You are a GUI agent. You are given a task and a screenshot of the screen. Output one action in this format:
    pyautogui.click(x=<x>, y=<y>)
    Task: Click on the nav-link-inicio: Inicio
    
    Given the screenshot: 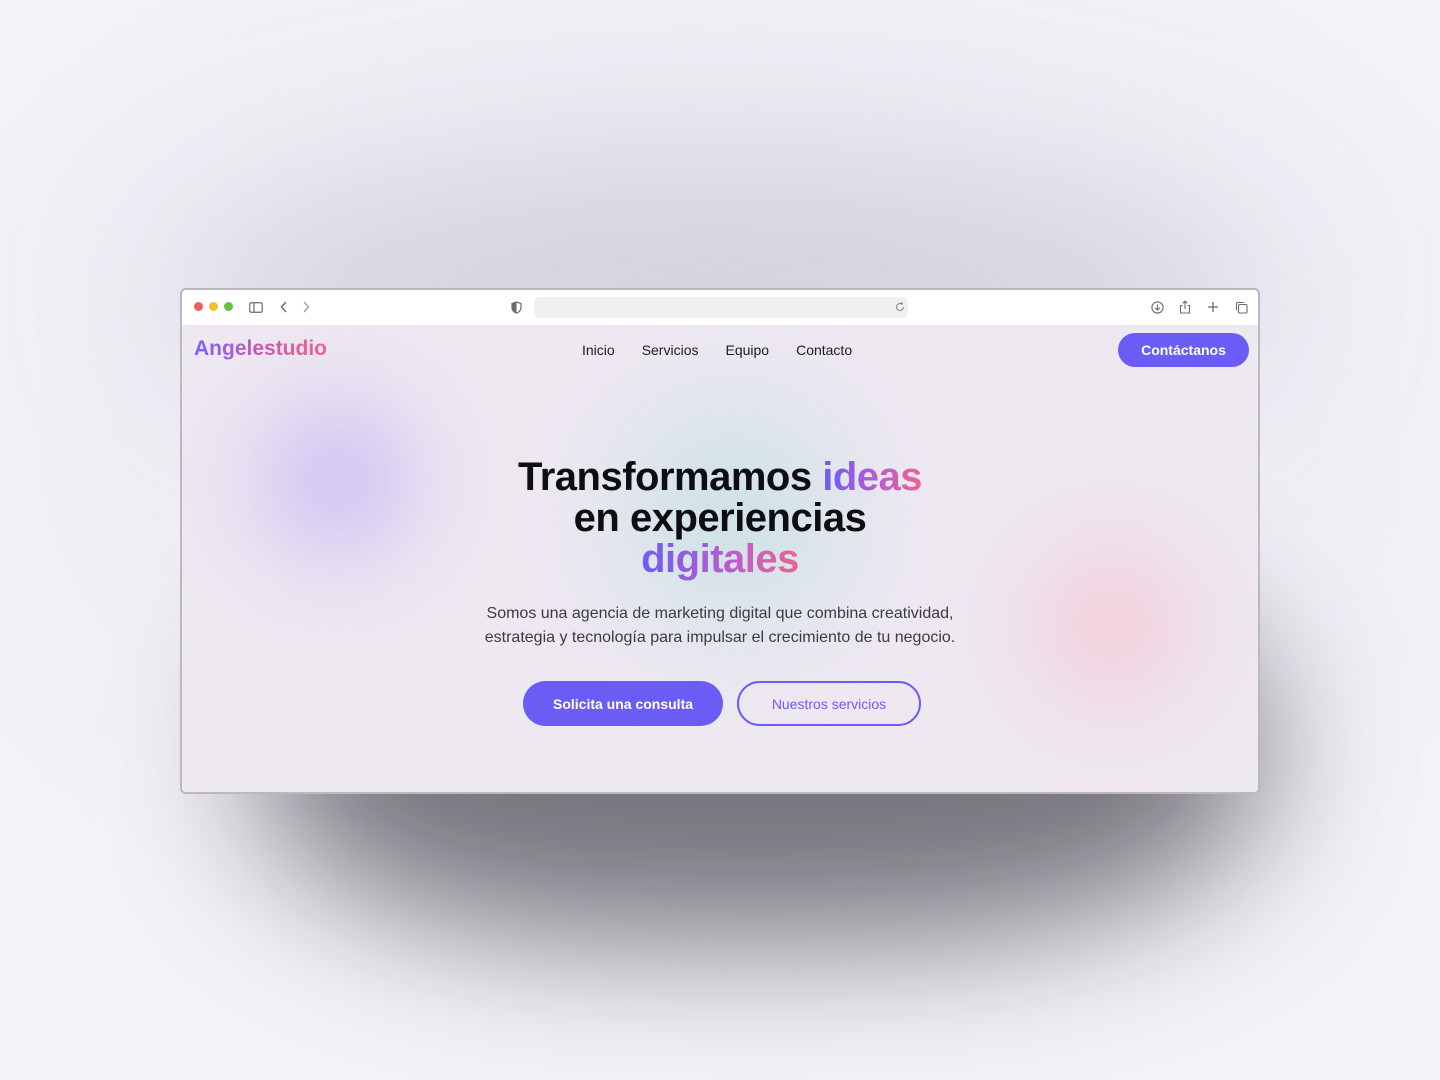 What is the action you would take?
    pyautogui.click(x=598, y=350)
    